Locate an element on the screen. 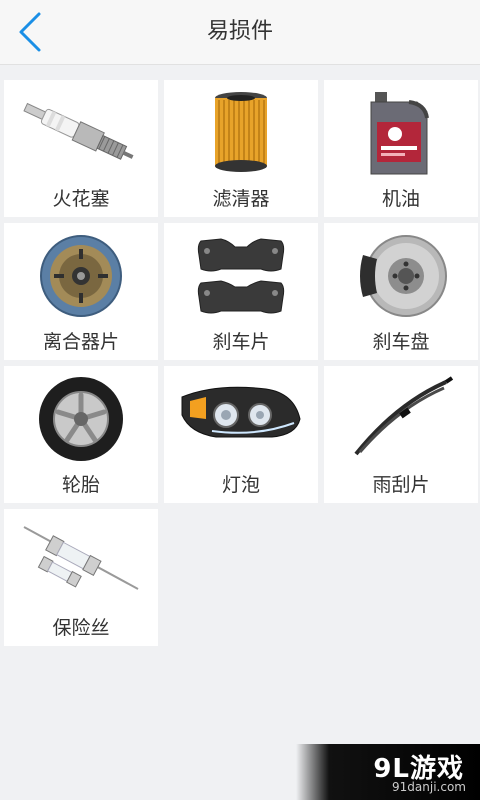 The height and width of the screenshot is (800, 480). page-title: 易损件 is located at coordinates (239, 31).